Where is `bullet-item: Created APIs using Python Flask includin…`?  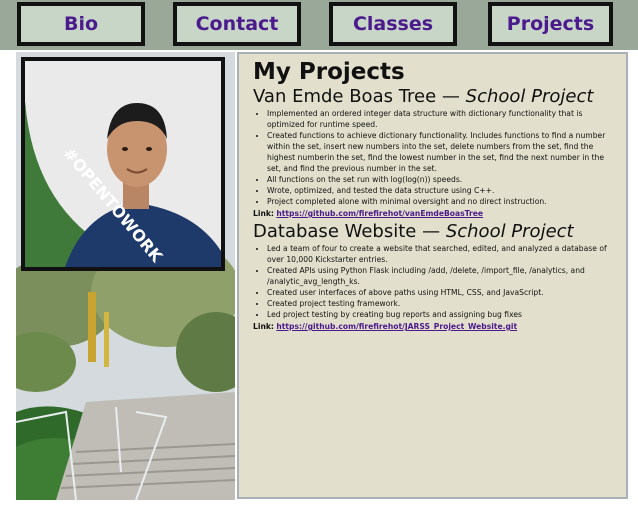 bullet-item: Created APIs using Python Flask includin… is located at coordinates (441, 276).